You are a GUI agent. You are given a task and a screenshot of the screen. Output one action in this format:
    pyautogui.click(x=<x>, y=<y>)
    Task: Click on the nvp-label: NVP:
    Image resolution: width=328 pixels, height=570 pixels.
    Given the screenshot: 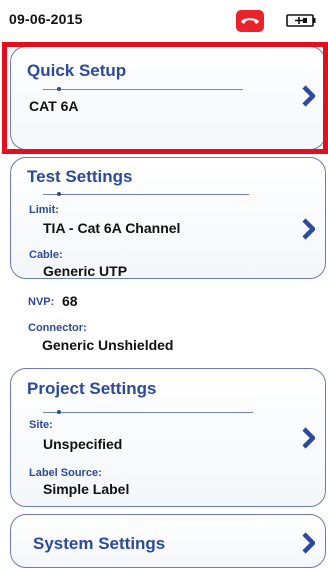 What is the action you would take?
    pyautogui.click(x=41, y=302)
    